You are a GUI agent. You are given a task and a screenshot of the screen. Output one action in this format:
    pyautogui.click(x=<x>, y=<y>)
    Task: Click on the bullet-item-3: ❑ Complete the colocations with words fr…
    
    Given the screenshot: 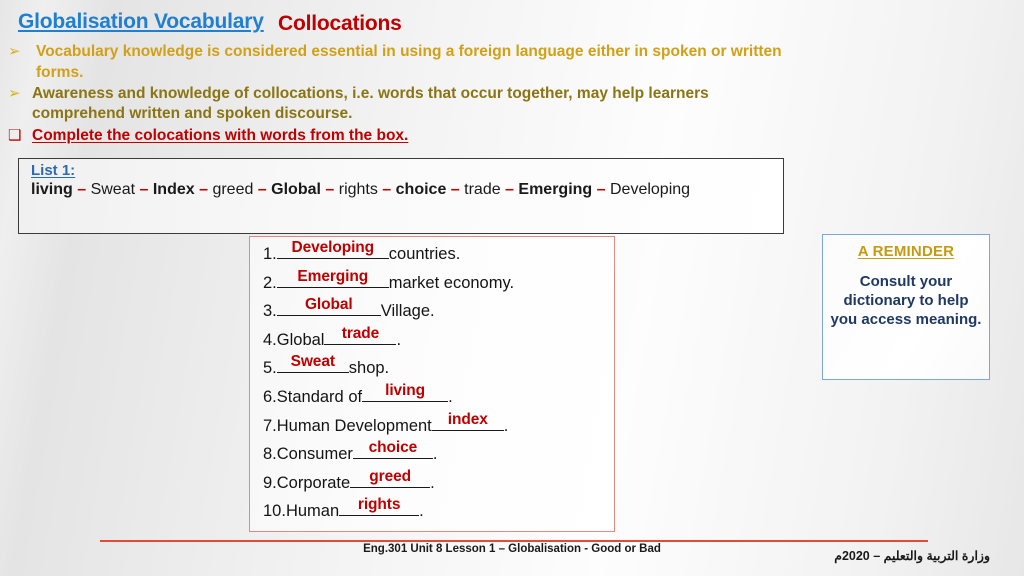 What is the action you would take?
    pyautogui.click(x=512, y=136)
    